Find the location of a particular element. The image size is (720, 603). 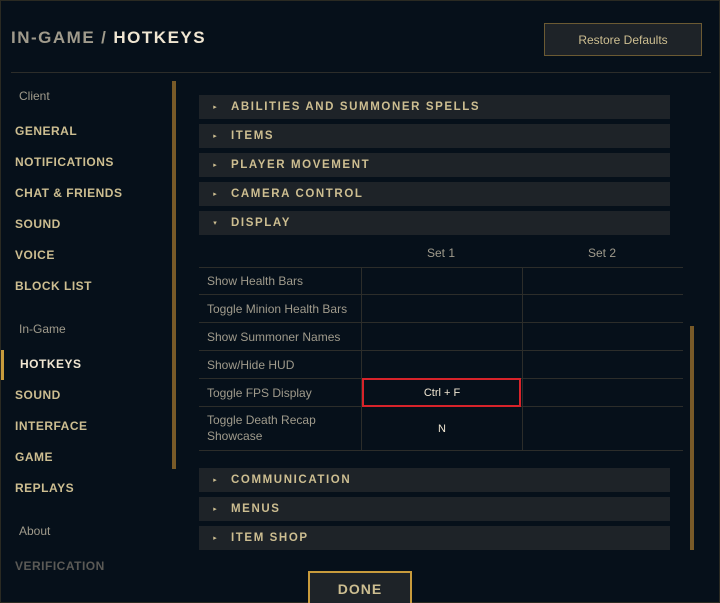

breadcrumb-current: HOTKEYS is located at coordinates (160, 37).